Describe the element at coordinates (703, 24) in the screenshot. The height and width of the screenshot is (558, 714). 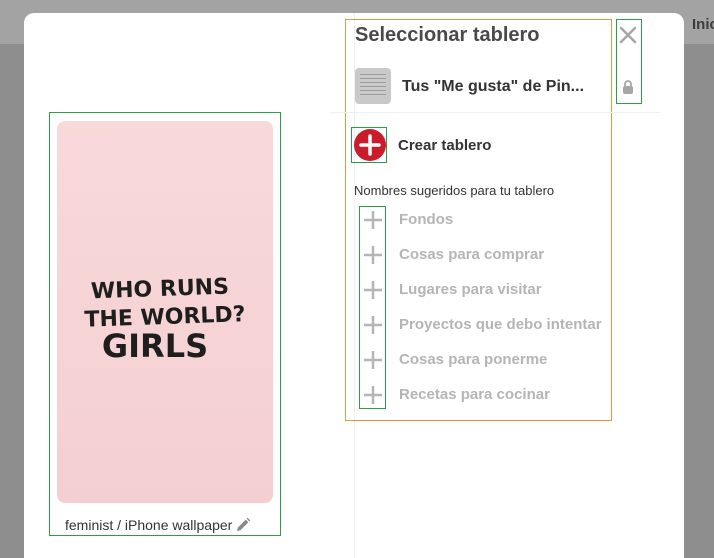
I see `backdrop-header-label: Inic` at that location.